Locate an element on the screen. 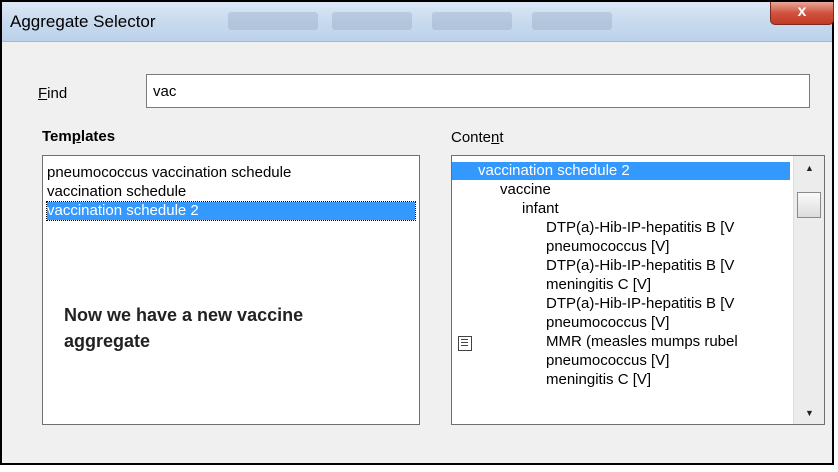 The image size is (838, 472). close-icon: x is located at coordinates (802, 11).